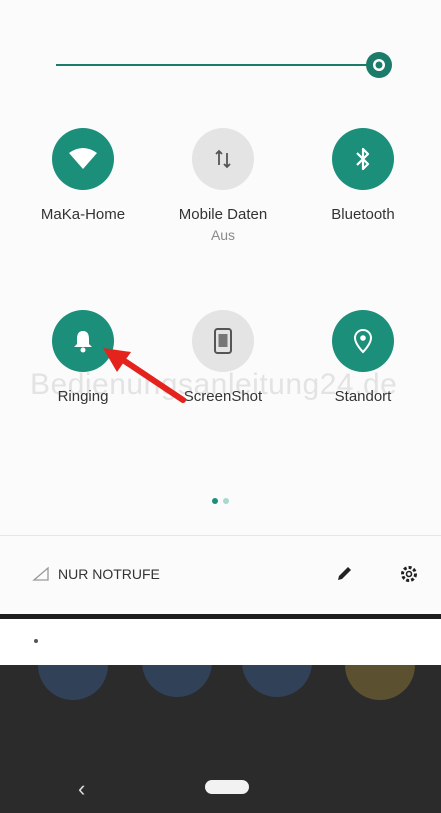  Describe the element at coordinates (83, 214) in the screenshot. I see `tile-label: MaKa-Home` at that location.